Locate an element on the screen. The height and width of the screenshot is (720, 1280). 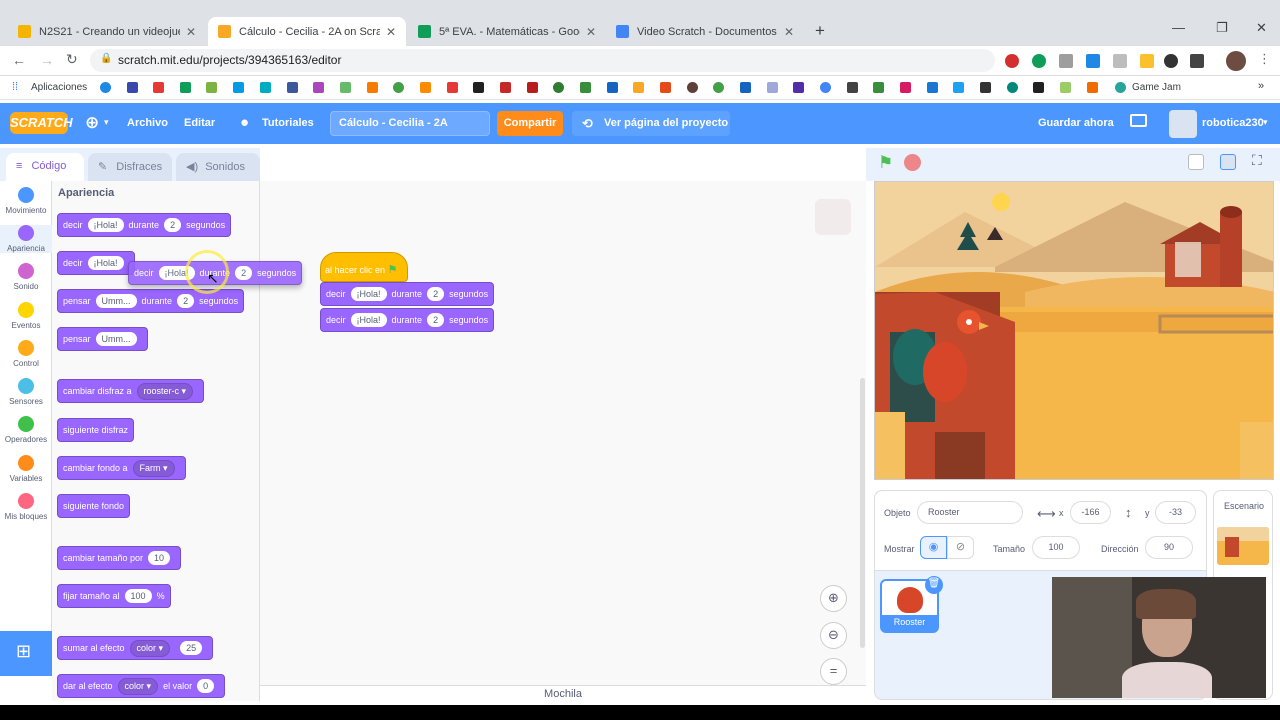
block-dropdown: rooster-c ▾ is located at coordinates (165, 391).